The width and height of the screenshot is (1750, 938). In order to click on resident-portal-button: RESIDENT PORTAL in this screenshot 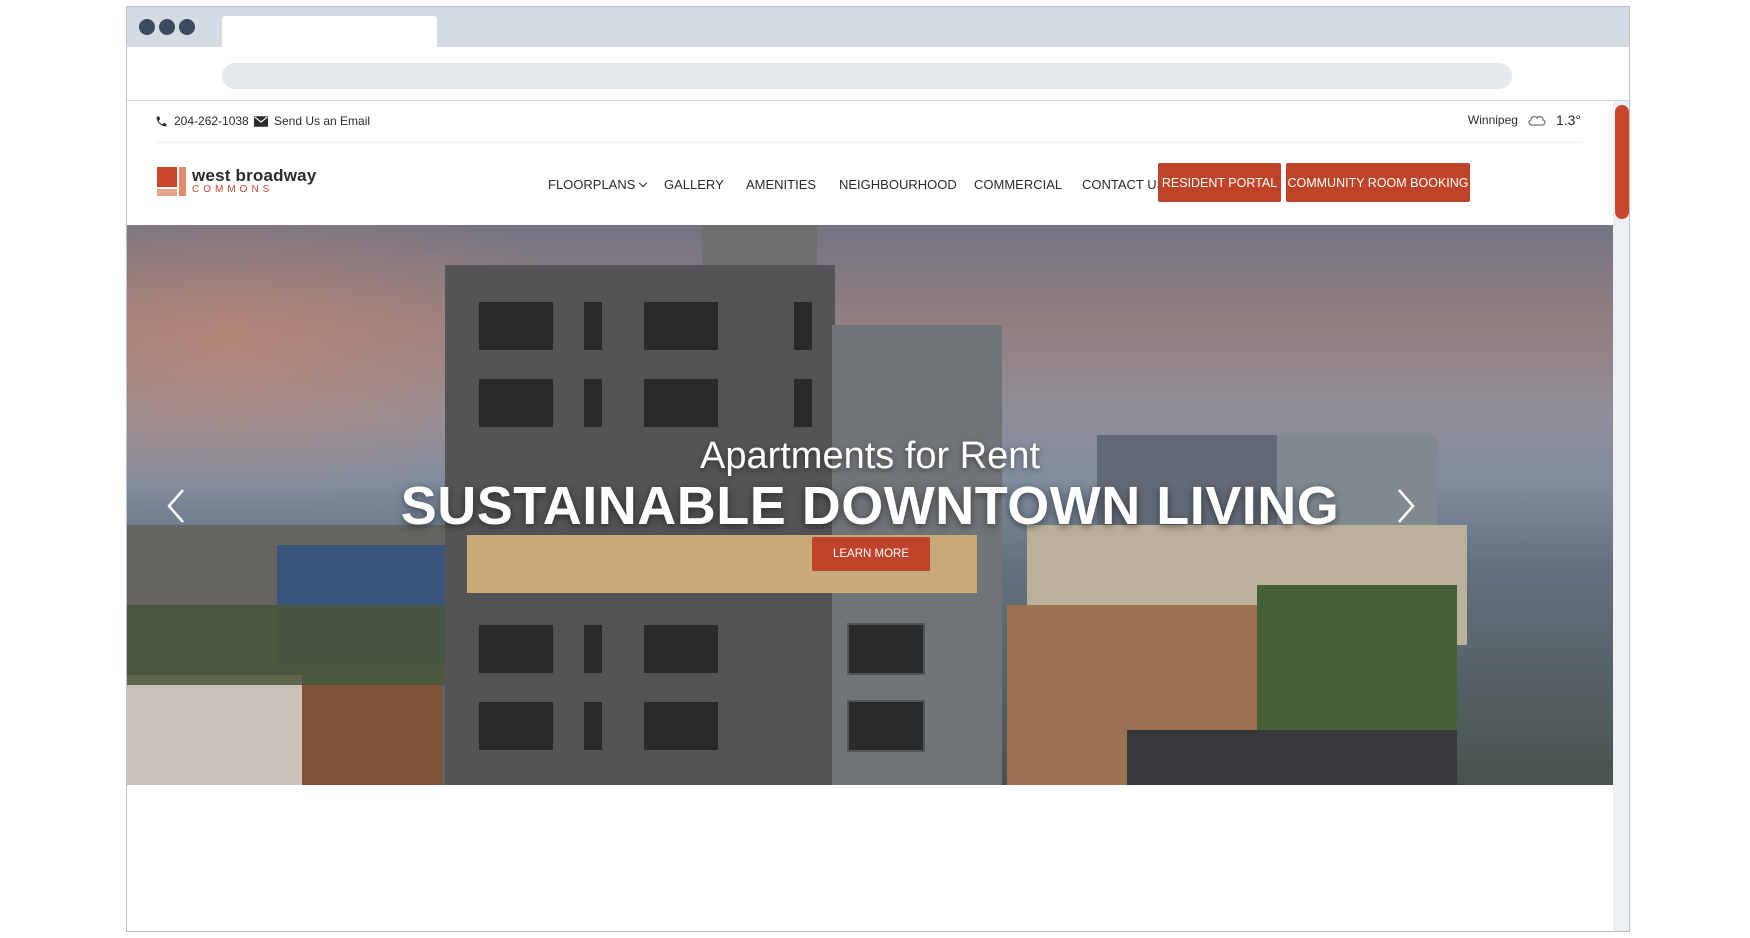, I will do `click(1219, 182)`.